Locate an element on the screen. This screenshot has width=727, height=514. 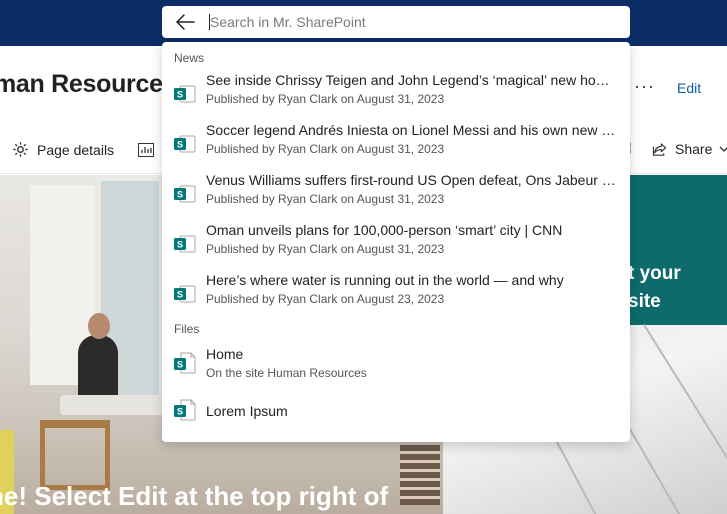
arrow-left-icon is located at coordinates (185, 22).